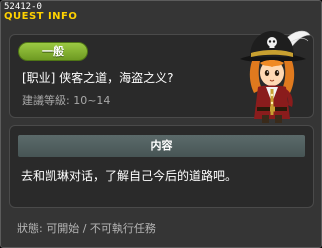  I want to click on window-title: QUEST INFO, so click(41, 16).